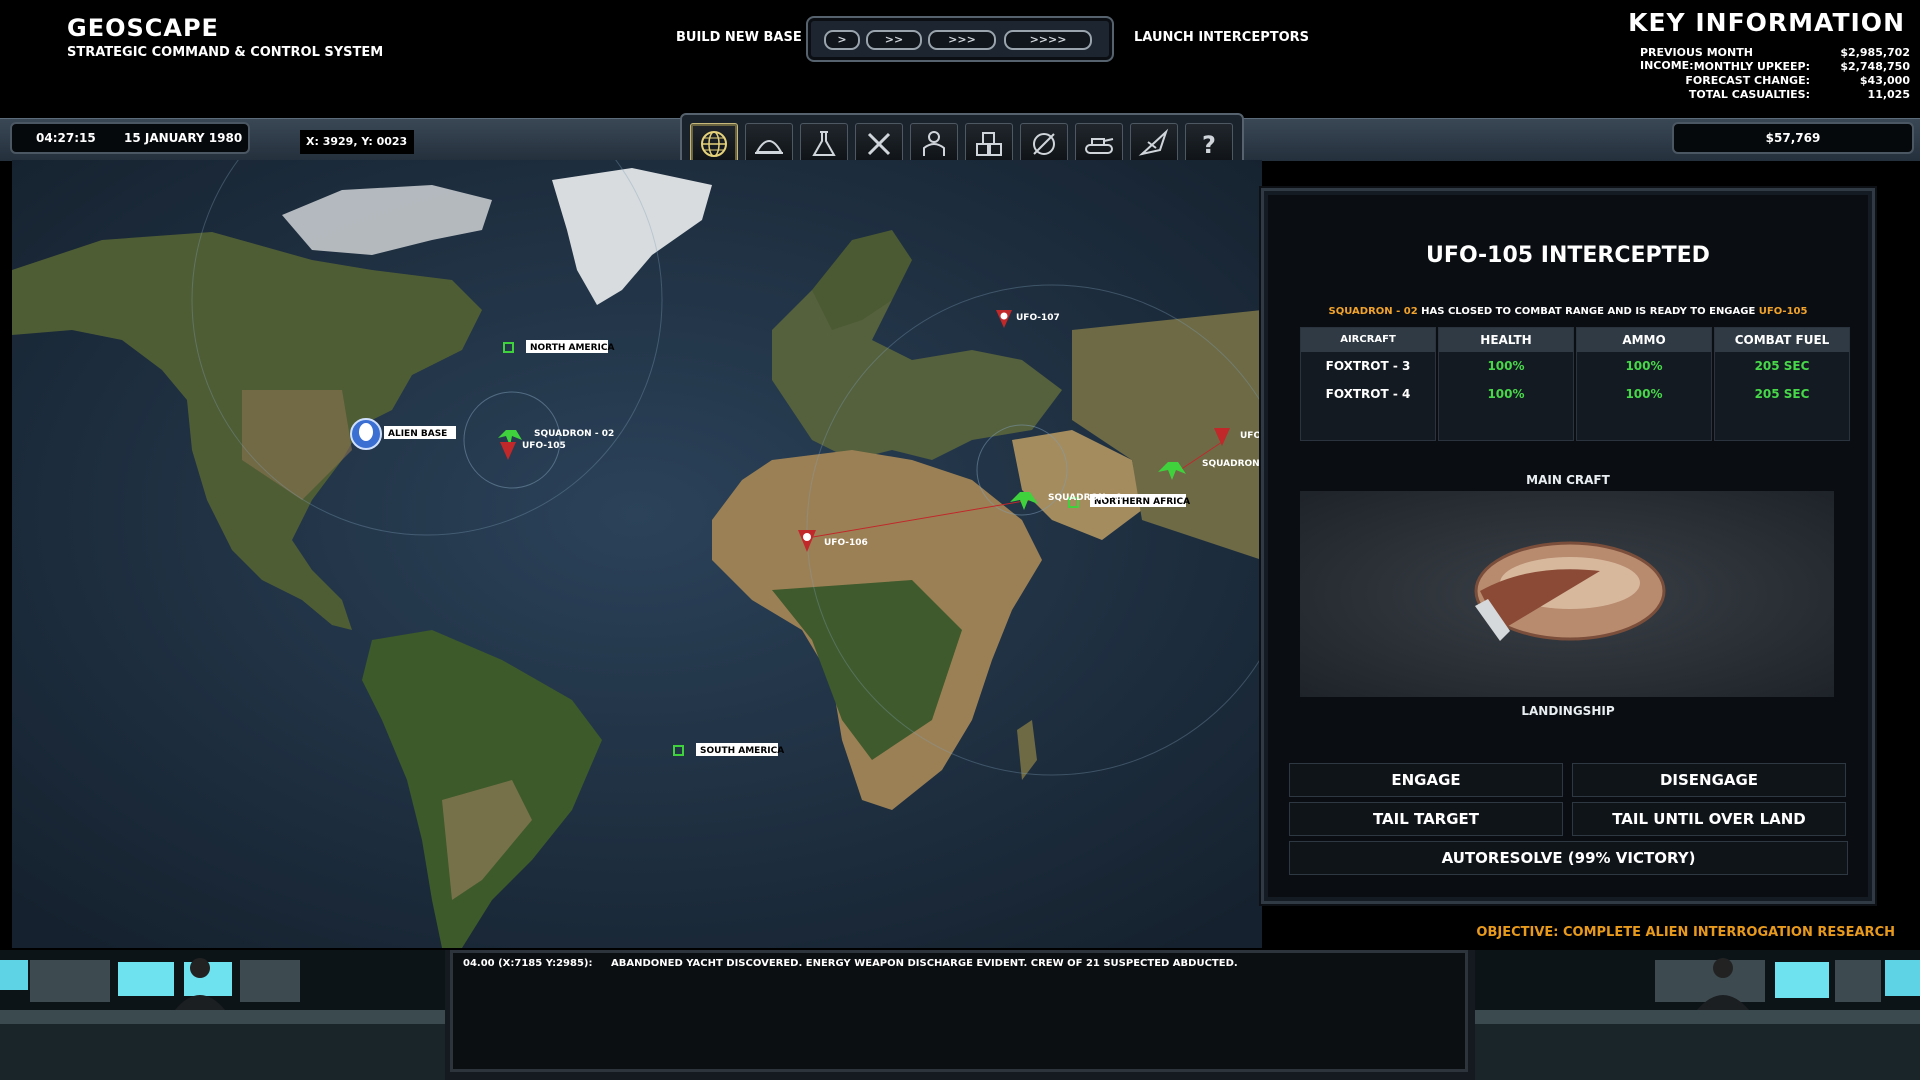 The width and height of the screenshot is (1920, 1080). What do you see at coordinates (225, 52) in the screenshot?
I see `screen-subtitle: STRATEGIC COMMAND & CONTROL SYSTEM` at bounding box center [225, 52].